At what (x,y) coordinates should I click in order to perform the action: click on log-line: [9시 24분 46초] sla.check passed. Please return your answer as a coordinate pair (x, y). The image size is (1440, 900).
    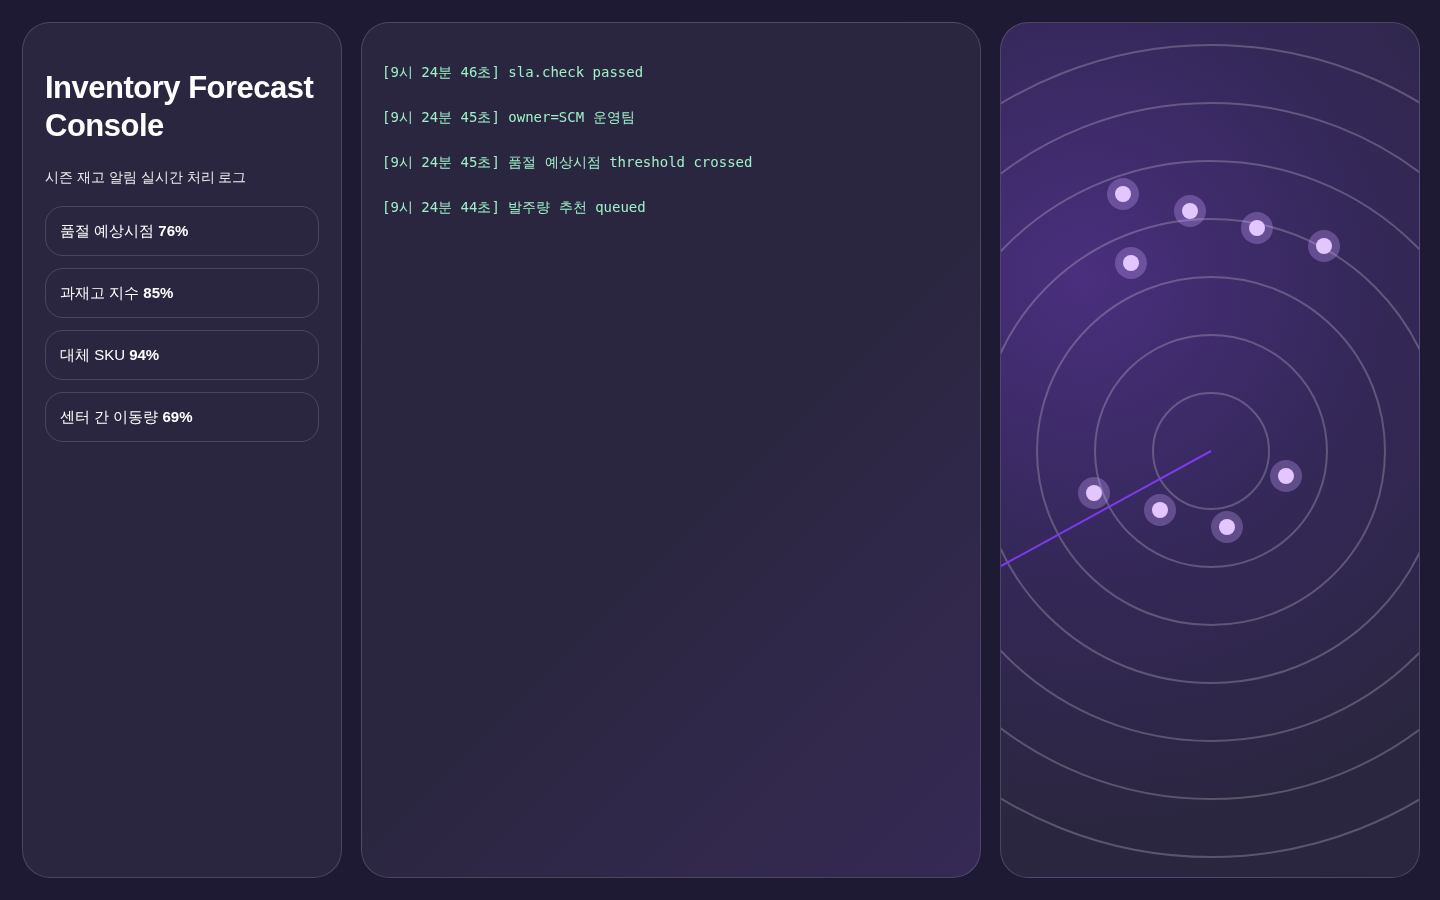
    Looking at the image, I should click on (513, 72).